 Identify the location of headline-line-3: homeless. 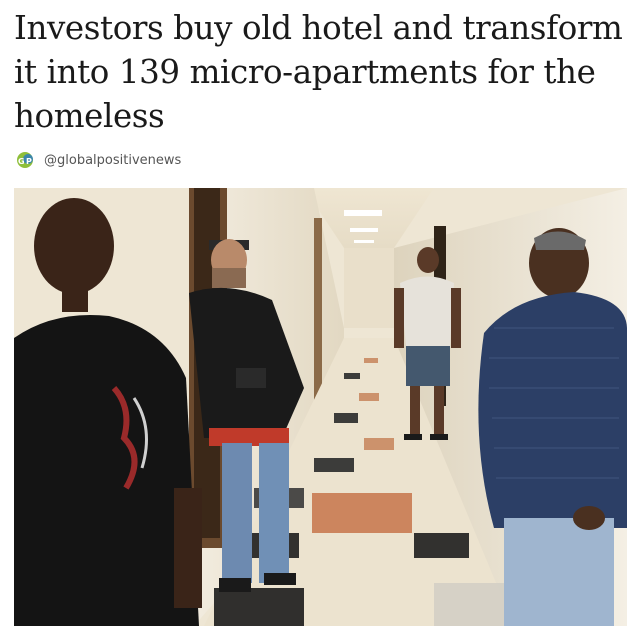
(89, 116).